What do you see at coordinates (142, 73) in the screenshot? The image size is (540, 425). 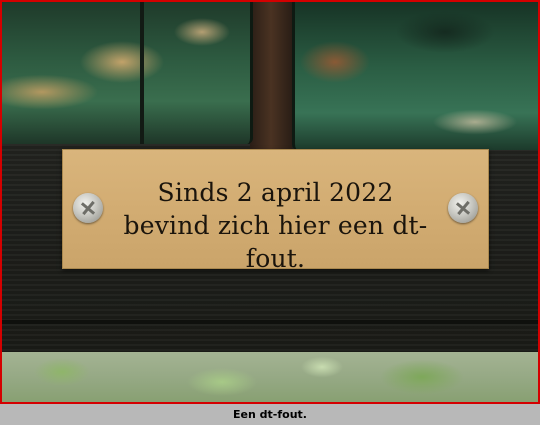 I see `beam-crack` at bounding box center [142, 73].